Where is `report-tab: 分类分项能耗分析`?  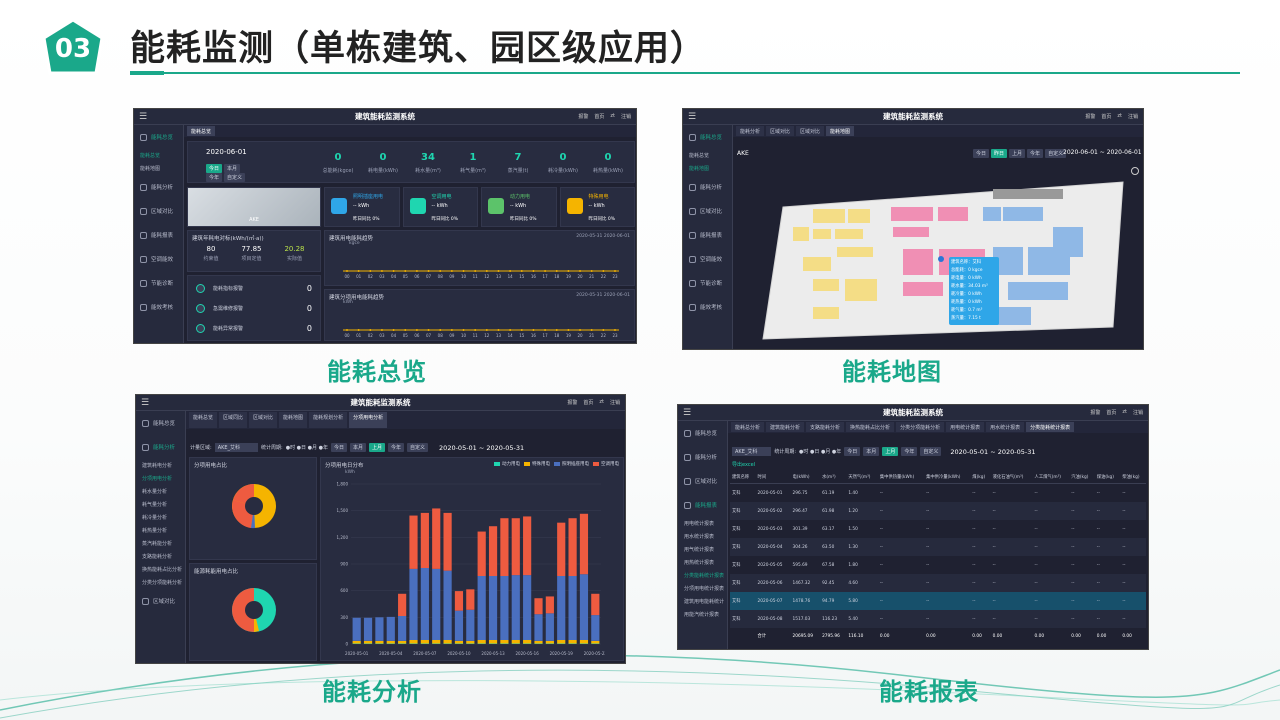 report-tab: 分类分项能耗分析 is located at coordinates (920, 427).